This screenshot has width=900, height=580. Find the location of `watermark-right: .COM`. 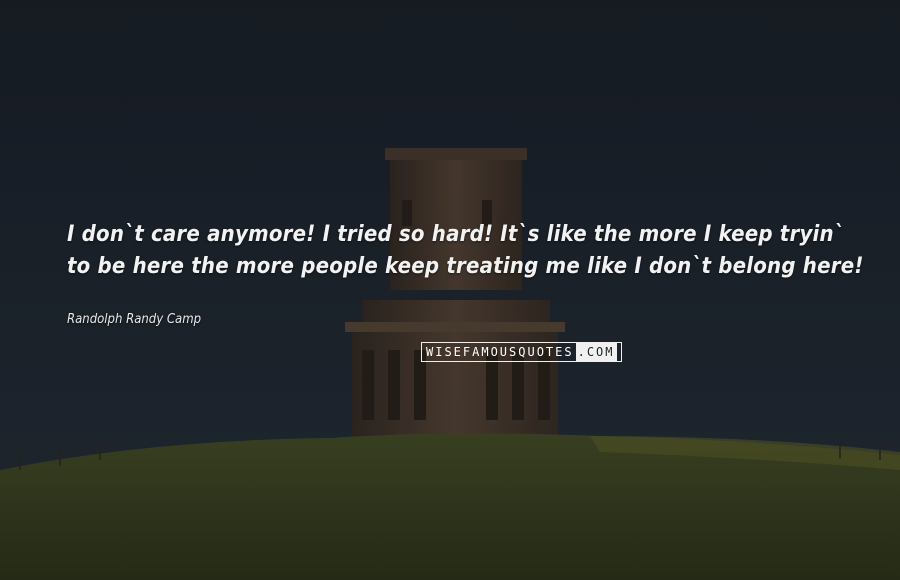

watermark-right: .COM is located at coordinates (596, 352).